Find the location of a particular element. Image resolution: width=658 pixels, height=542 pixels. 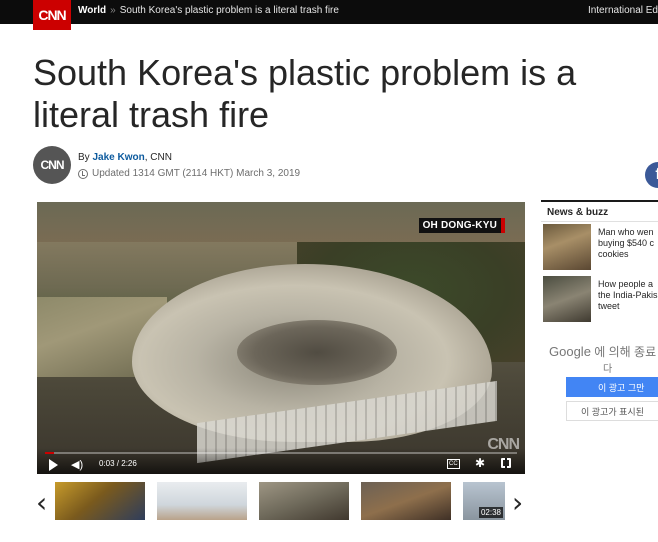

carousel-next-icon: › is located at coordinates (520, 503).